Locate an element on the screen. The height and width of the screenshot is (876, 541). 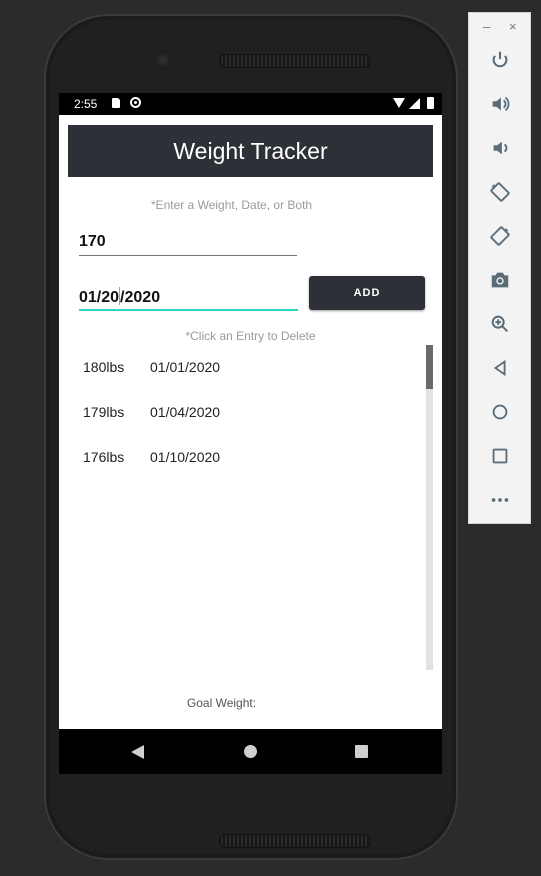
overview-icon is located at coordinates (500, 456).